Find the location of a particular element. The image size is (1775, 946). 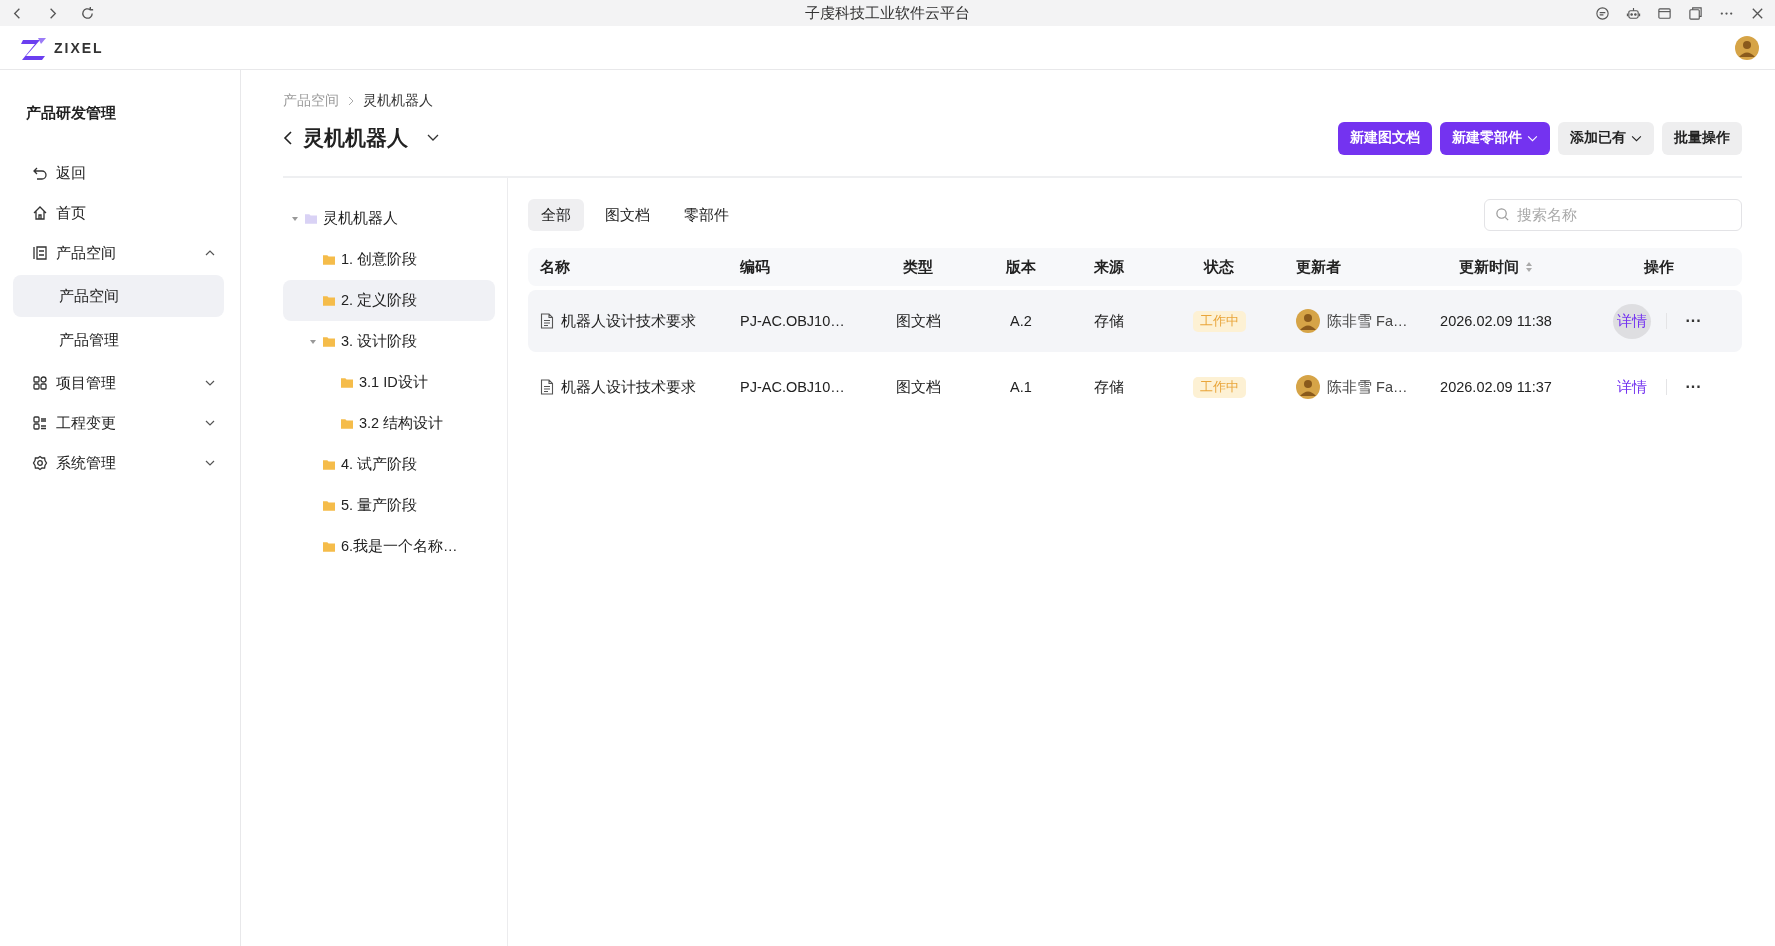

table-cell: 2026.02.09 11:37 is located at coordinates (1496, 387).